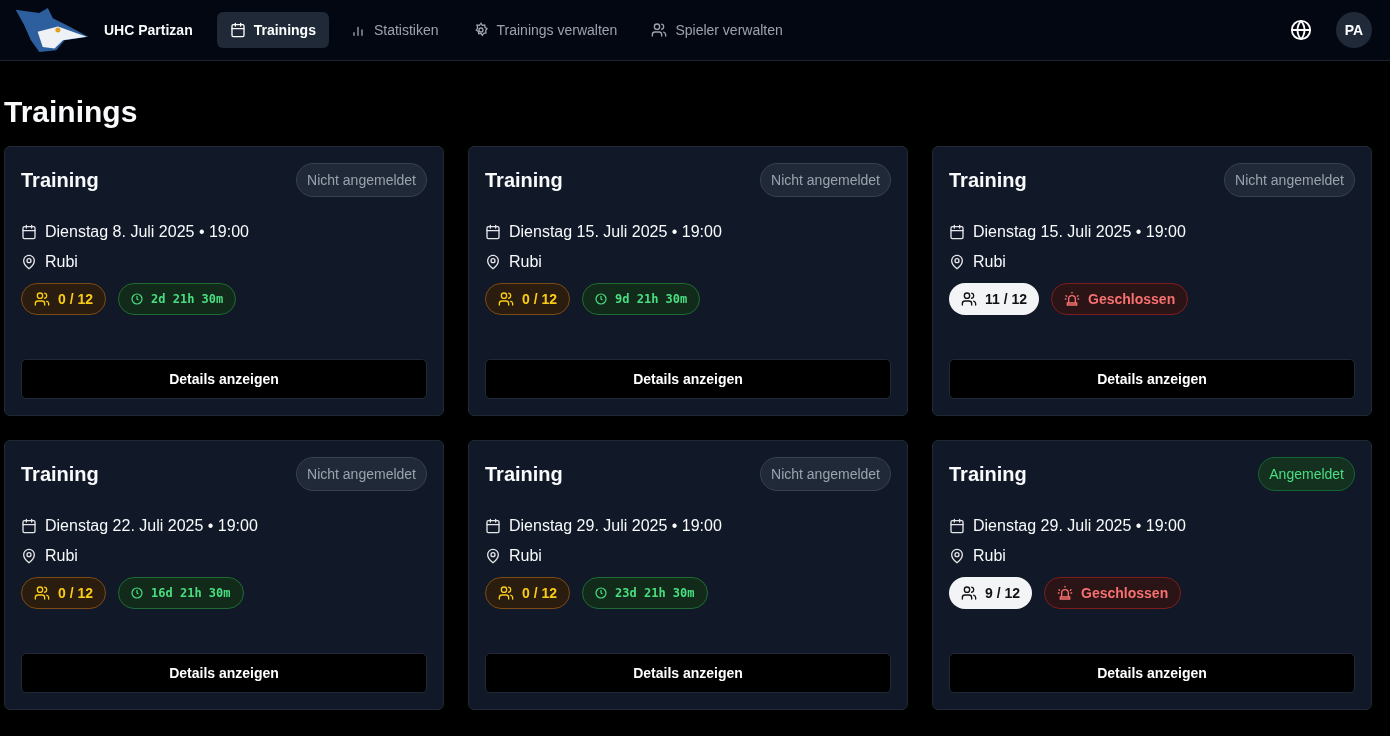  Describe the element at coordinates (151, 526) in the screenshot. I see `training-date: Dienstag 22. Juli 2025 • 19:00` at that location.